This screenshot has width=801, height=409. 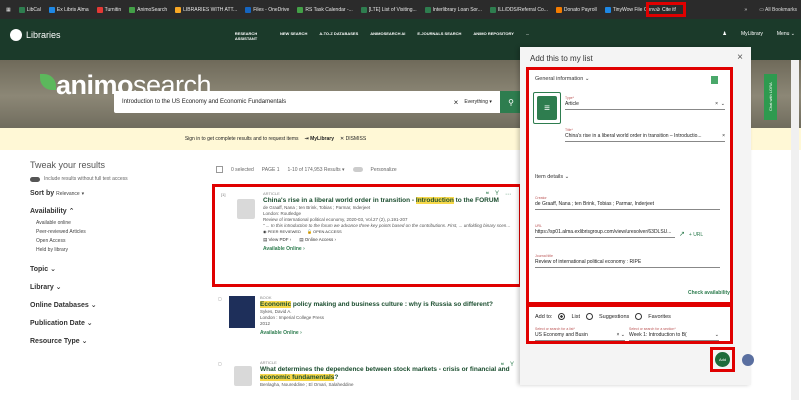 I want to click on libraries-logo: Libraries, so click(x=35, y=35).